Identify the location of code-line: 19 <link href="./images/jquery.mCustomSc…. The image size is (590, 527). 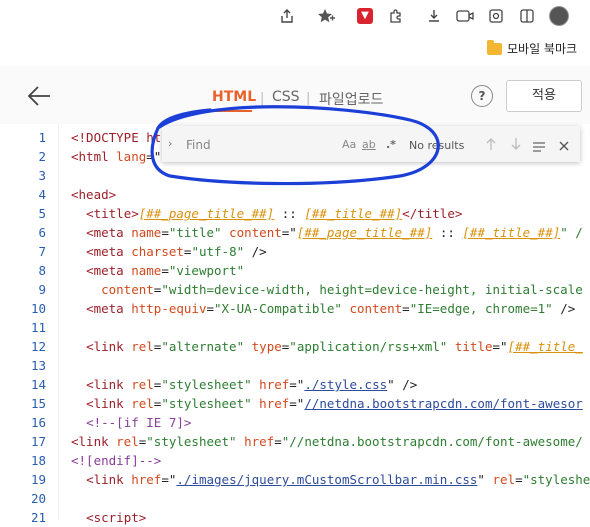
(295, 479).